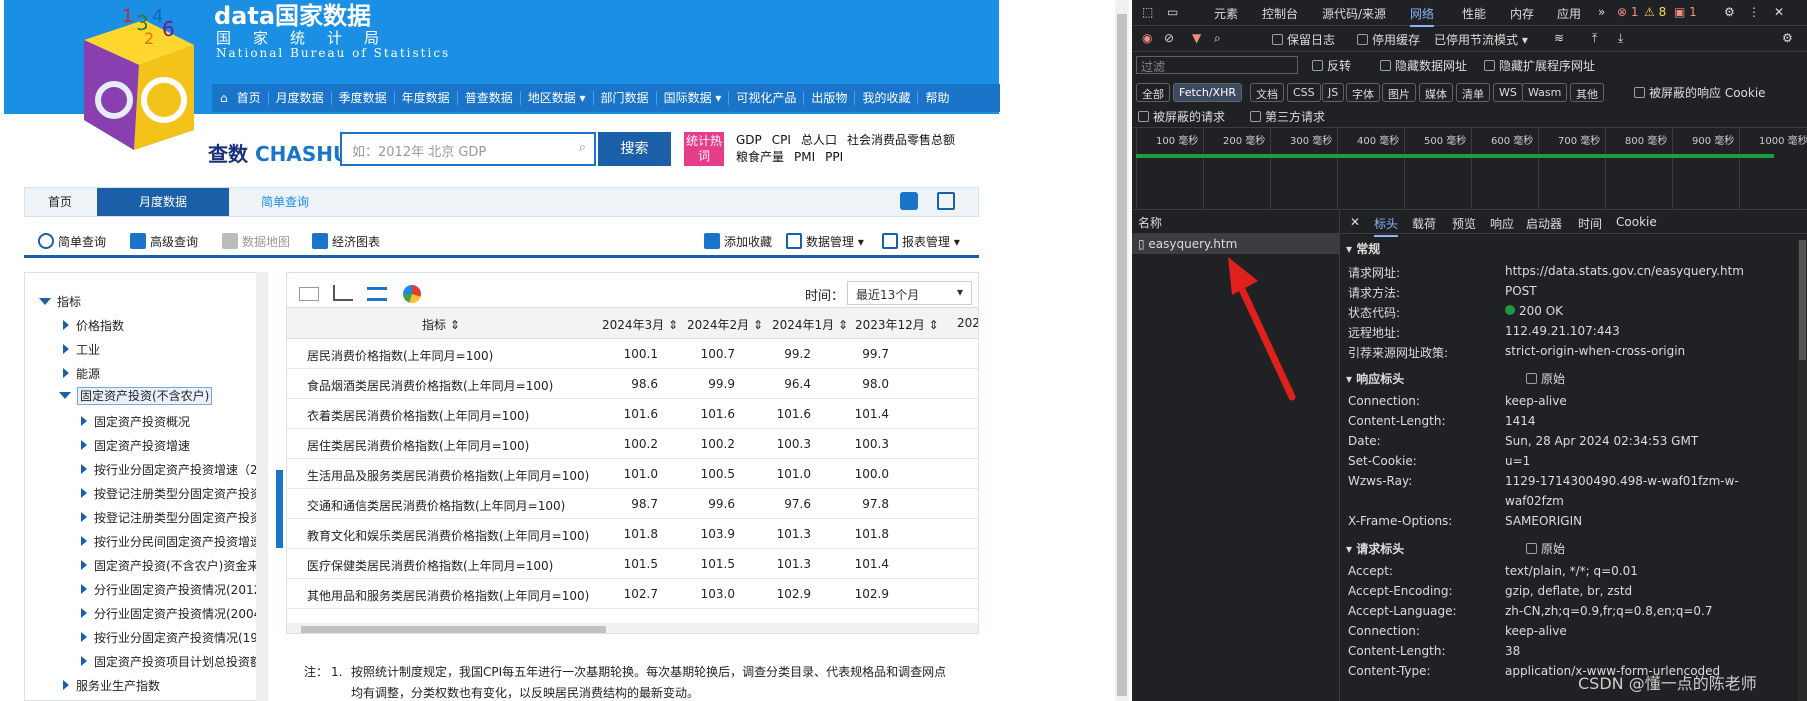 The width and height of the screenshot is (1807, 701). What do you see at coordinates (1539, 65) in the screenshot?
I see `hide-extension-urls-checkbox: 隐藏扩展程序网址` at bounding box center [1539, 65].